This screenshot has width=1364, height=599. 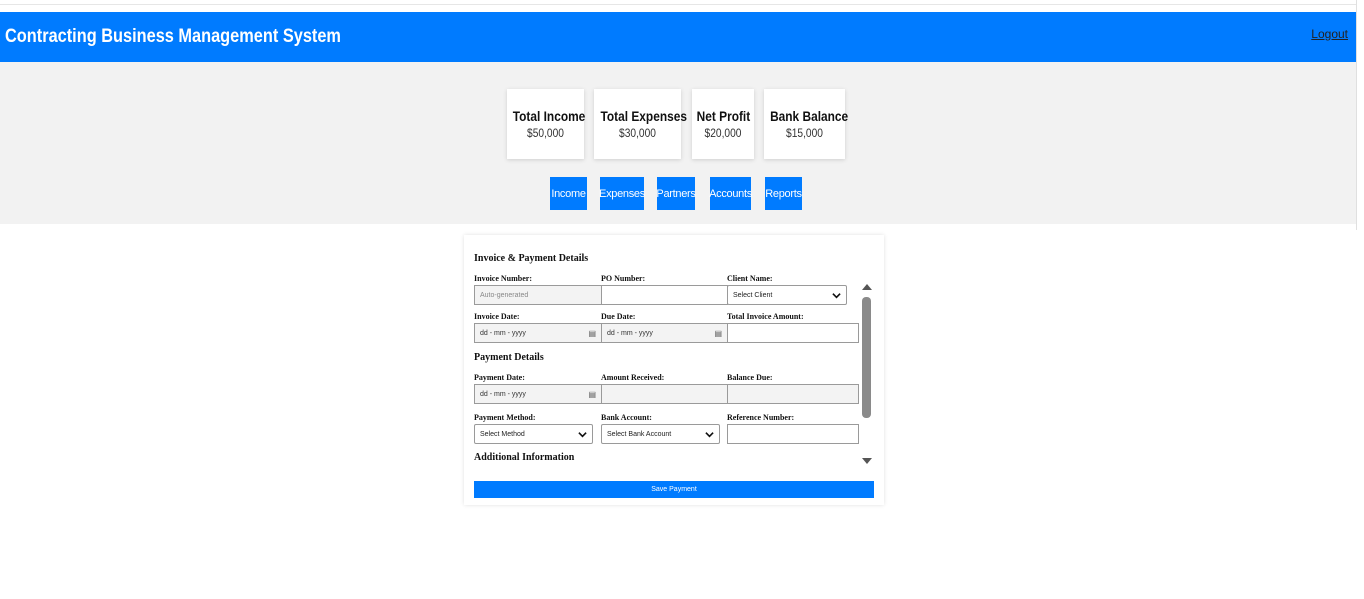 I want to click on stat-label: Total Income, so click(x=549, y=116).